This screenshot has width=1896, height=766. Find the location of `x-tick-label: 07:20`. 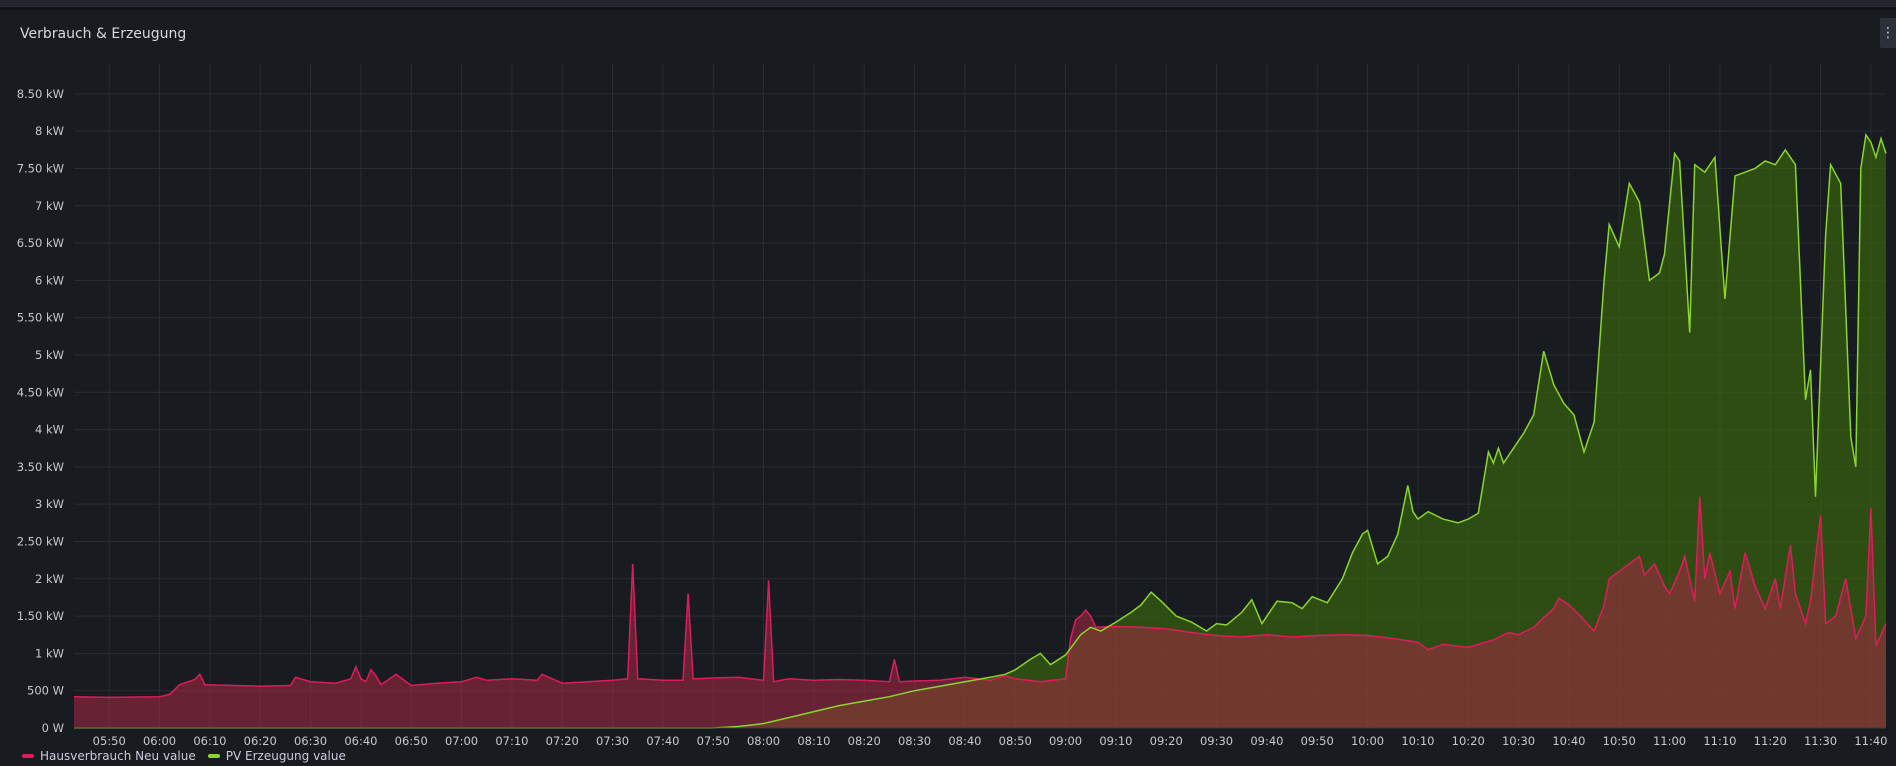

x-tick-label: 07:20 is located at coordinates (562, 741).